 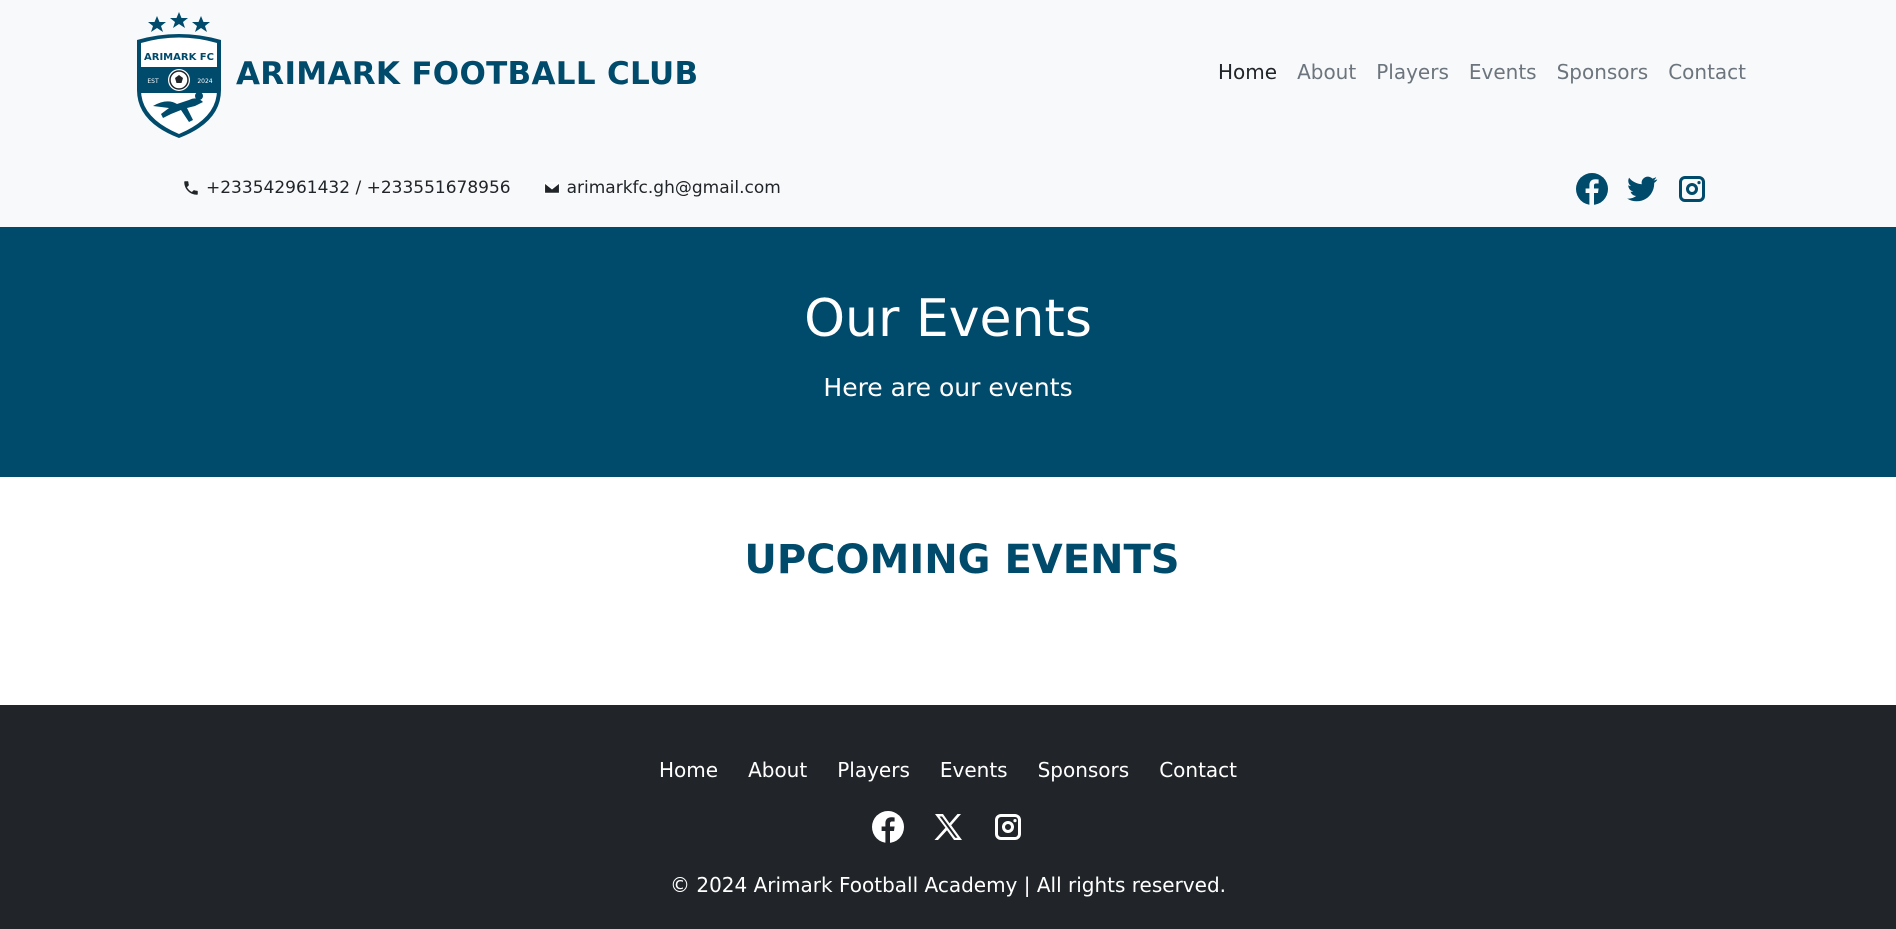 I want to click on phone-icon, so click(x=191, y=188).